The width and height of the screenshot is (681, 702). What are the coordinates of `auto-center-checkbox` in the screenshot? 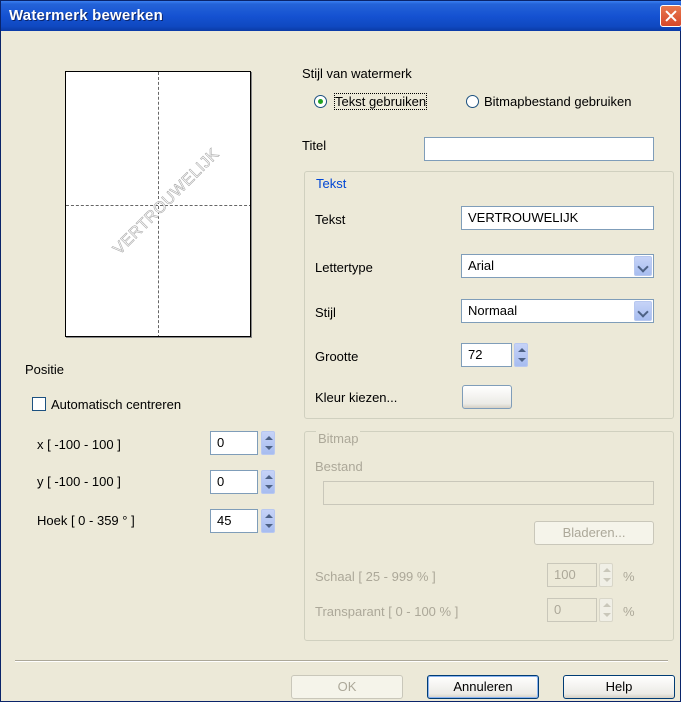 It's located at (39, 404).